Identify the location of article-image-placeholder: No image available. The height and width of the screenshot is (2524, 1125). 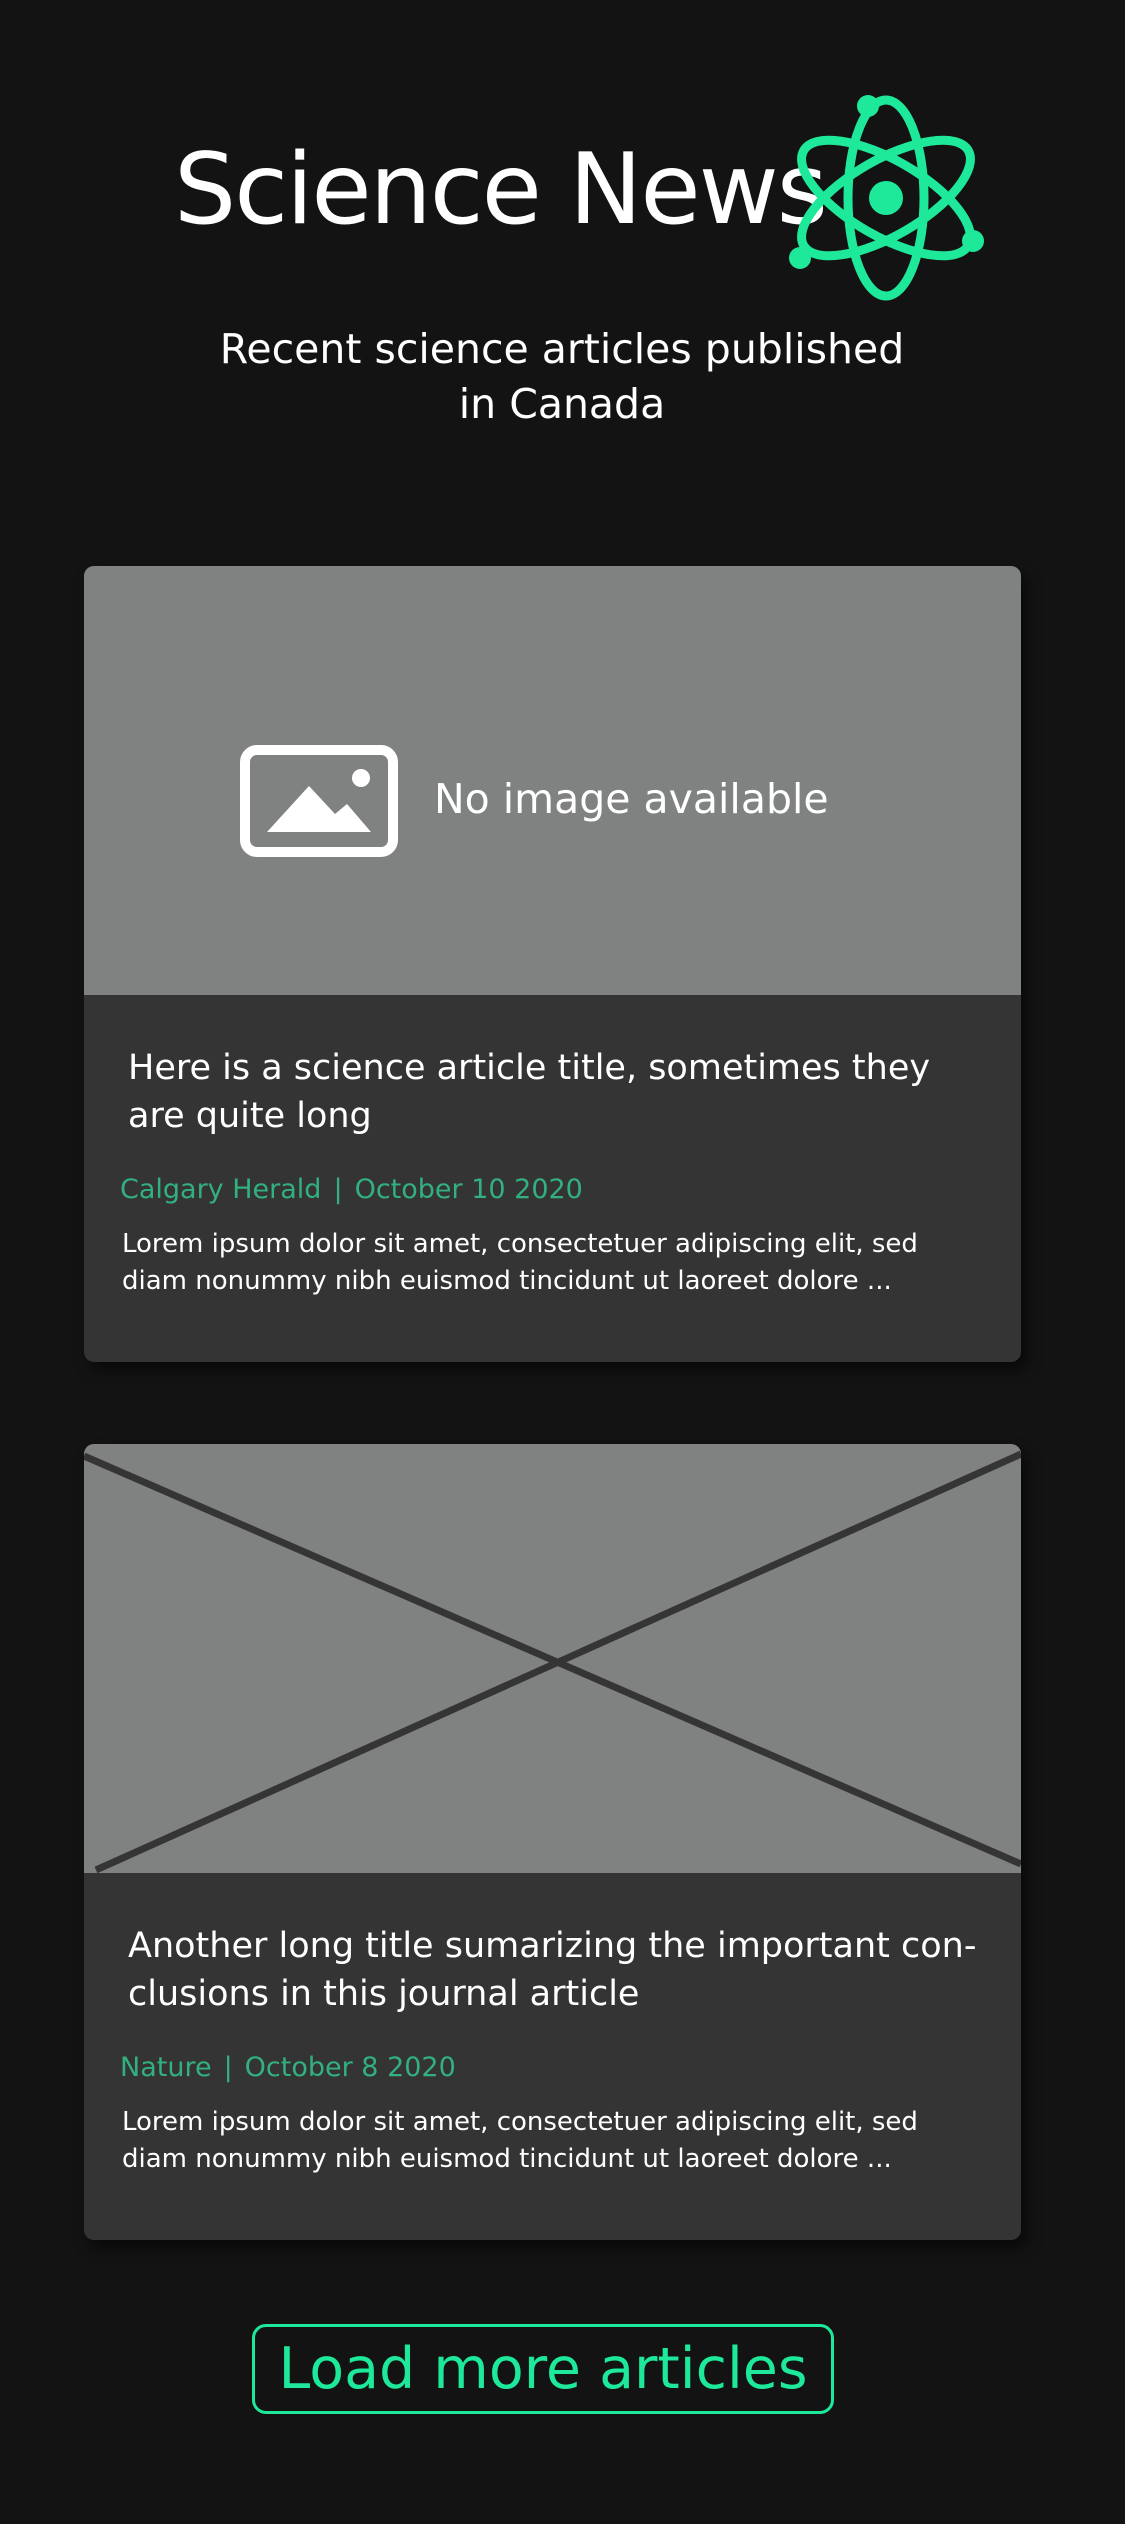
(552, 780).